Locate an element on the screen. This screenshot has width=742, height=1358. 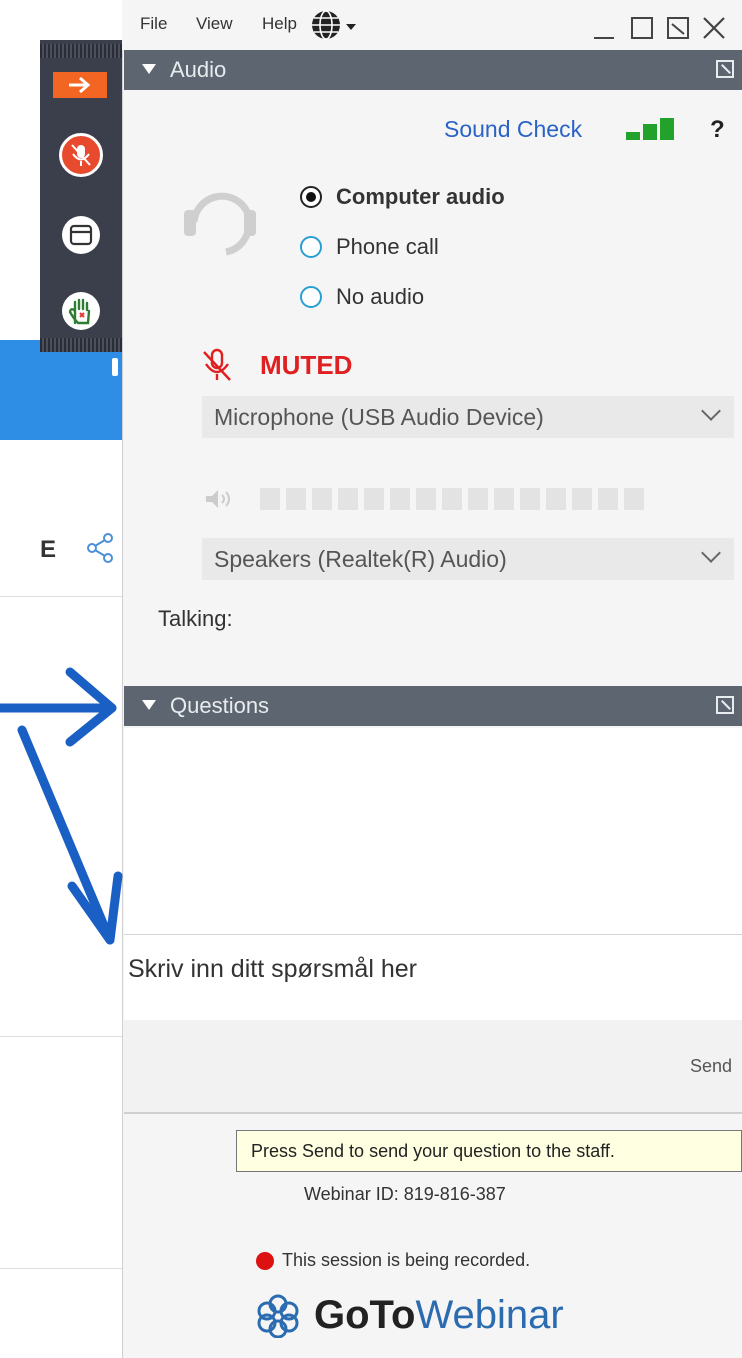
talking-label: Talking: is located at coordinates (195, 618).